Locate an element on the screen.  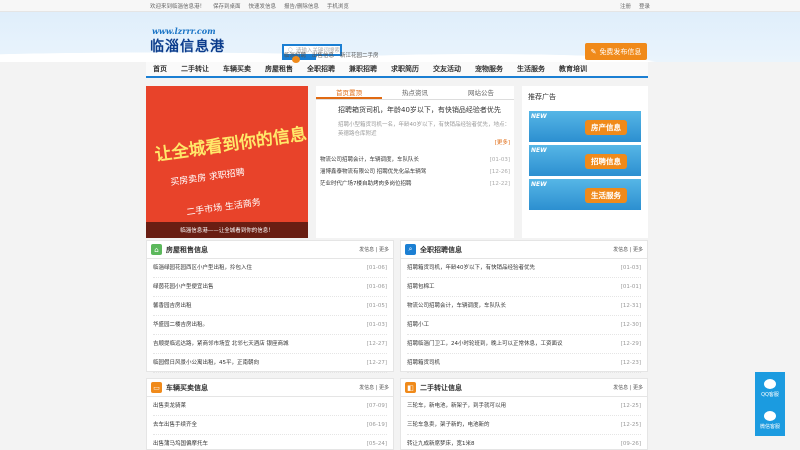
nav-secondhand: 二手转让 is located at coordinates (195, 69).